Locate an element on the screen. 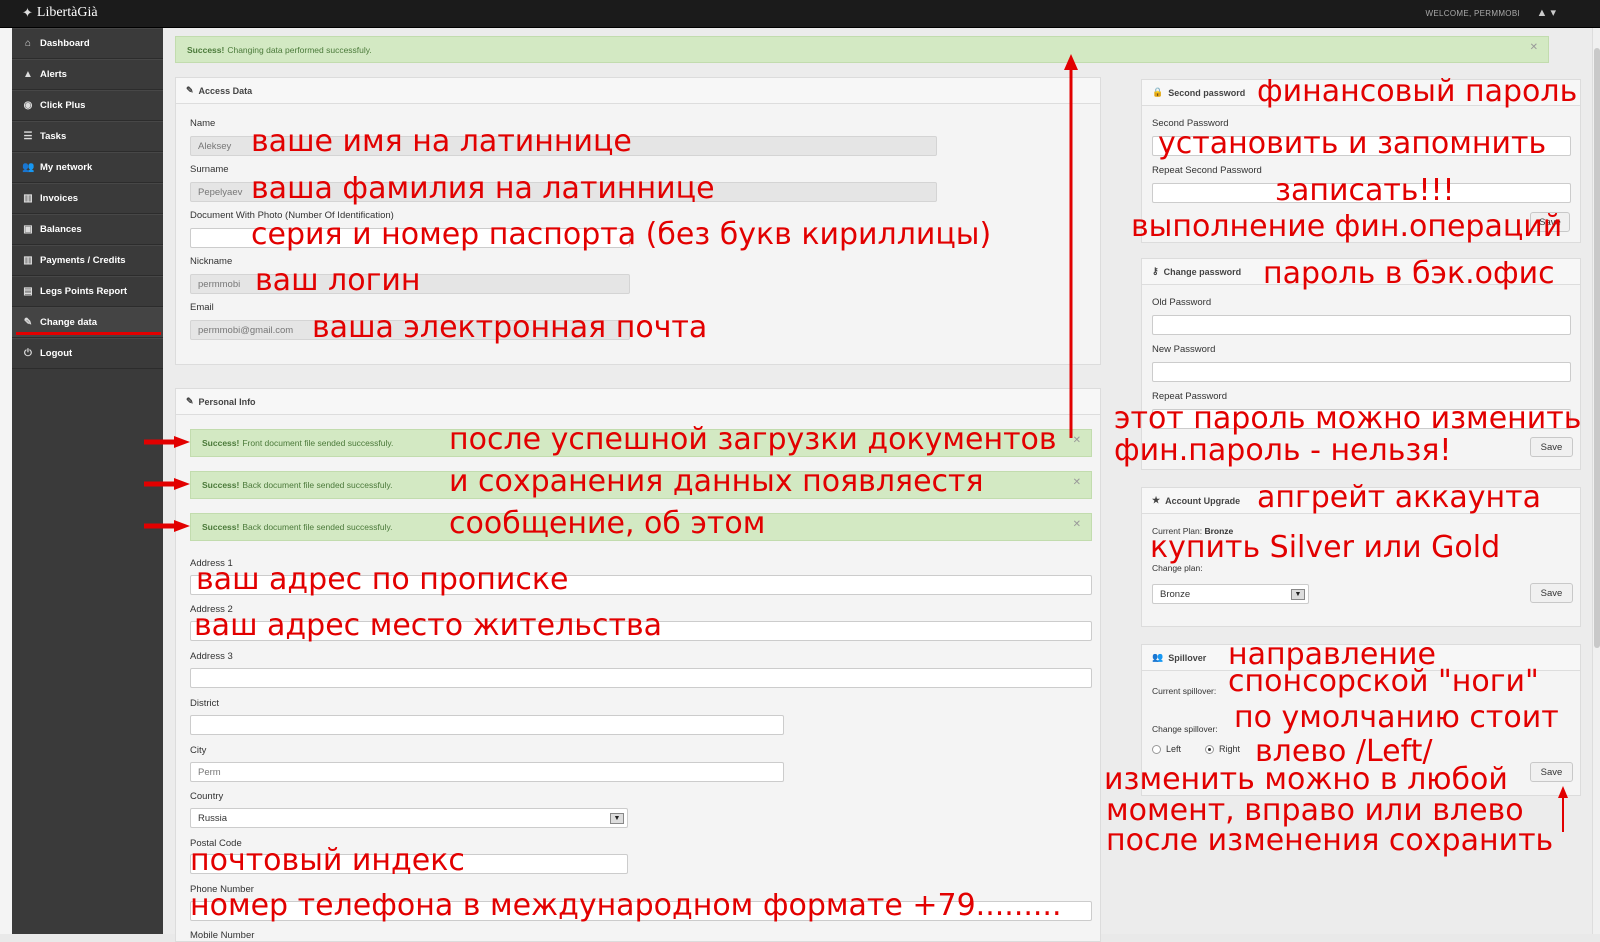 The height and width of the screenshot is (942, 1600). change-spillover-label: Change spillover: is located at coordinates (1185, 729).